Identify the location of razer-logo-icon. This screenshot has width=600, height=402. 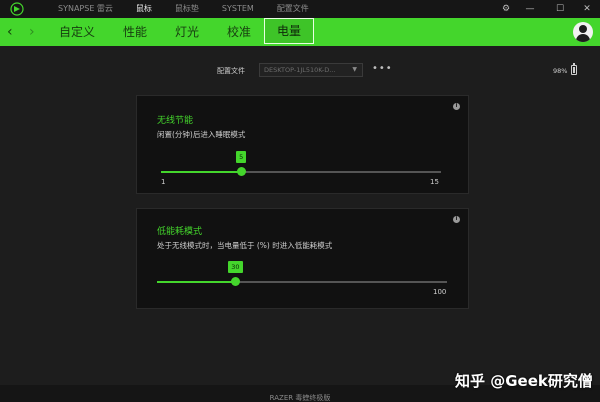
(17, 9).